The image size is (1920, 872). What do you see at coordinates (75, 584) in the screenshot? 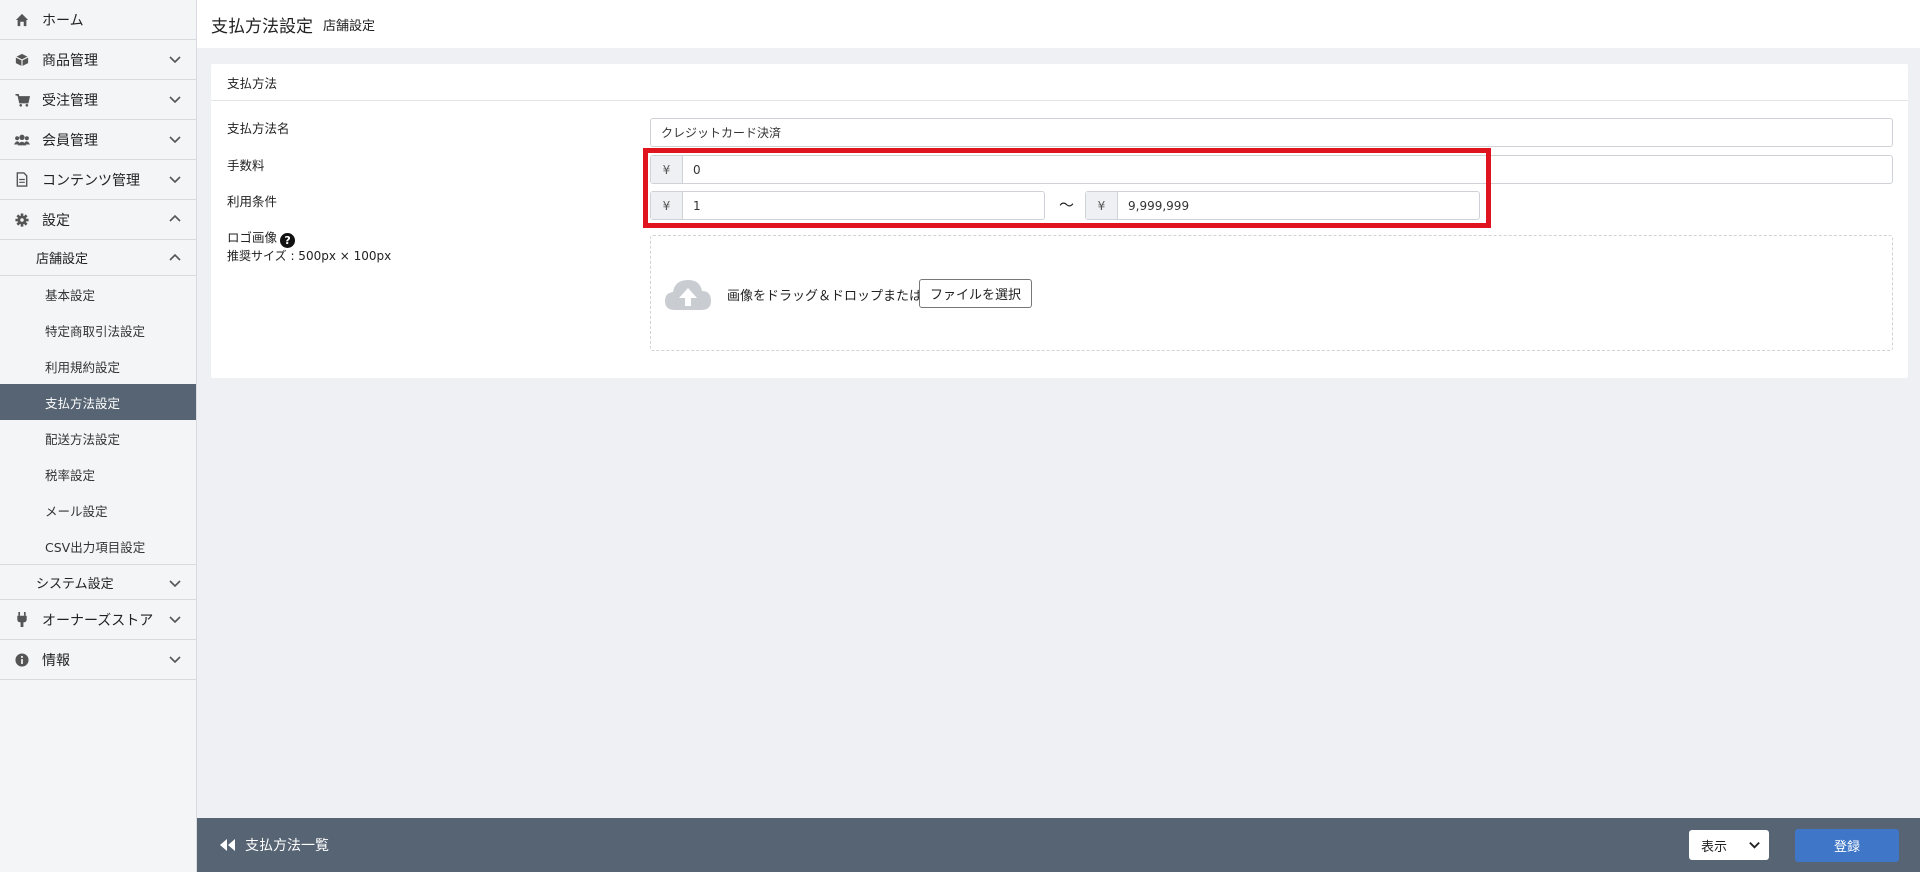
I see `sidebar-item-label: システム設定` at bounding box center [75, 584].